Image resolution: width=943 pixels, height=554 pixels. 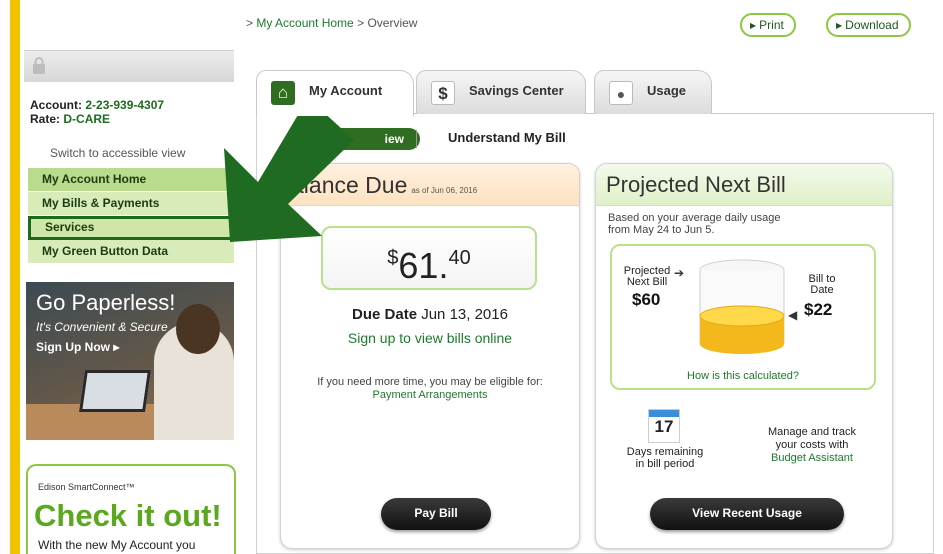 What do you see at coordinates (131, 180) in the screenshot?
I see `sidebar-item-my-account-home: My Account Home` at bounding box center [131, 180].